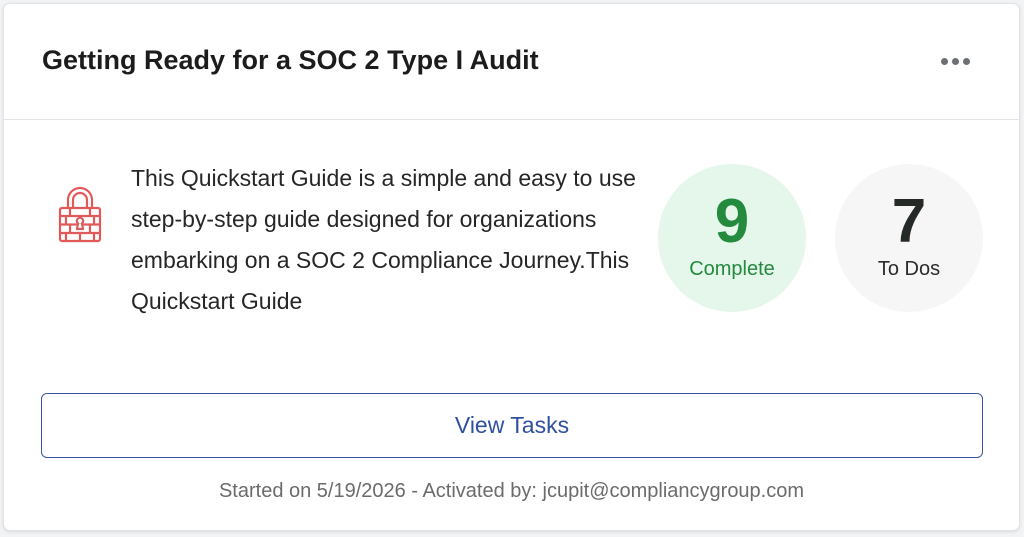 This screenshot has width=1024, height=537. What do you see at coordinates (955, 61) in the screenshot?
I see `more-options-button` at bounding box center [955, 61].